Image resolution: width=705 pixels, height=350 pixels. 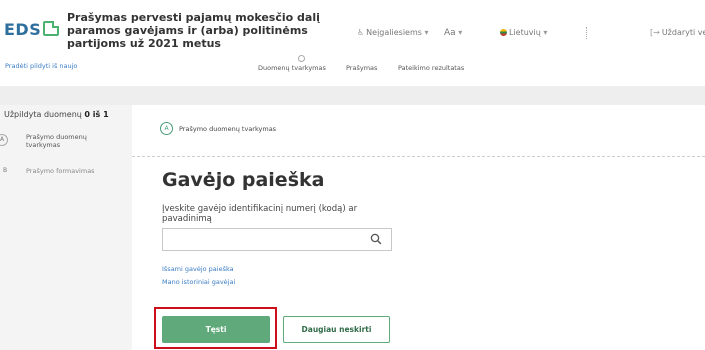 What do you see at coordinates (66, 141) in the screenshot?
I see `sidebar-item-data-management: Prašymo duomenų tvarkymas` at bounding box center [66, 141].